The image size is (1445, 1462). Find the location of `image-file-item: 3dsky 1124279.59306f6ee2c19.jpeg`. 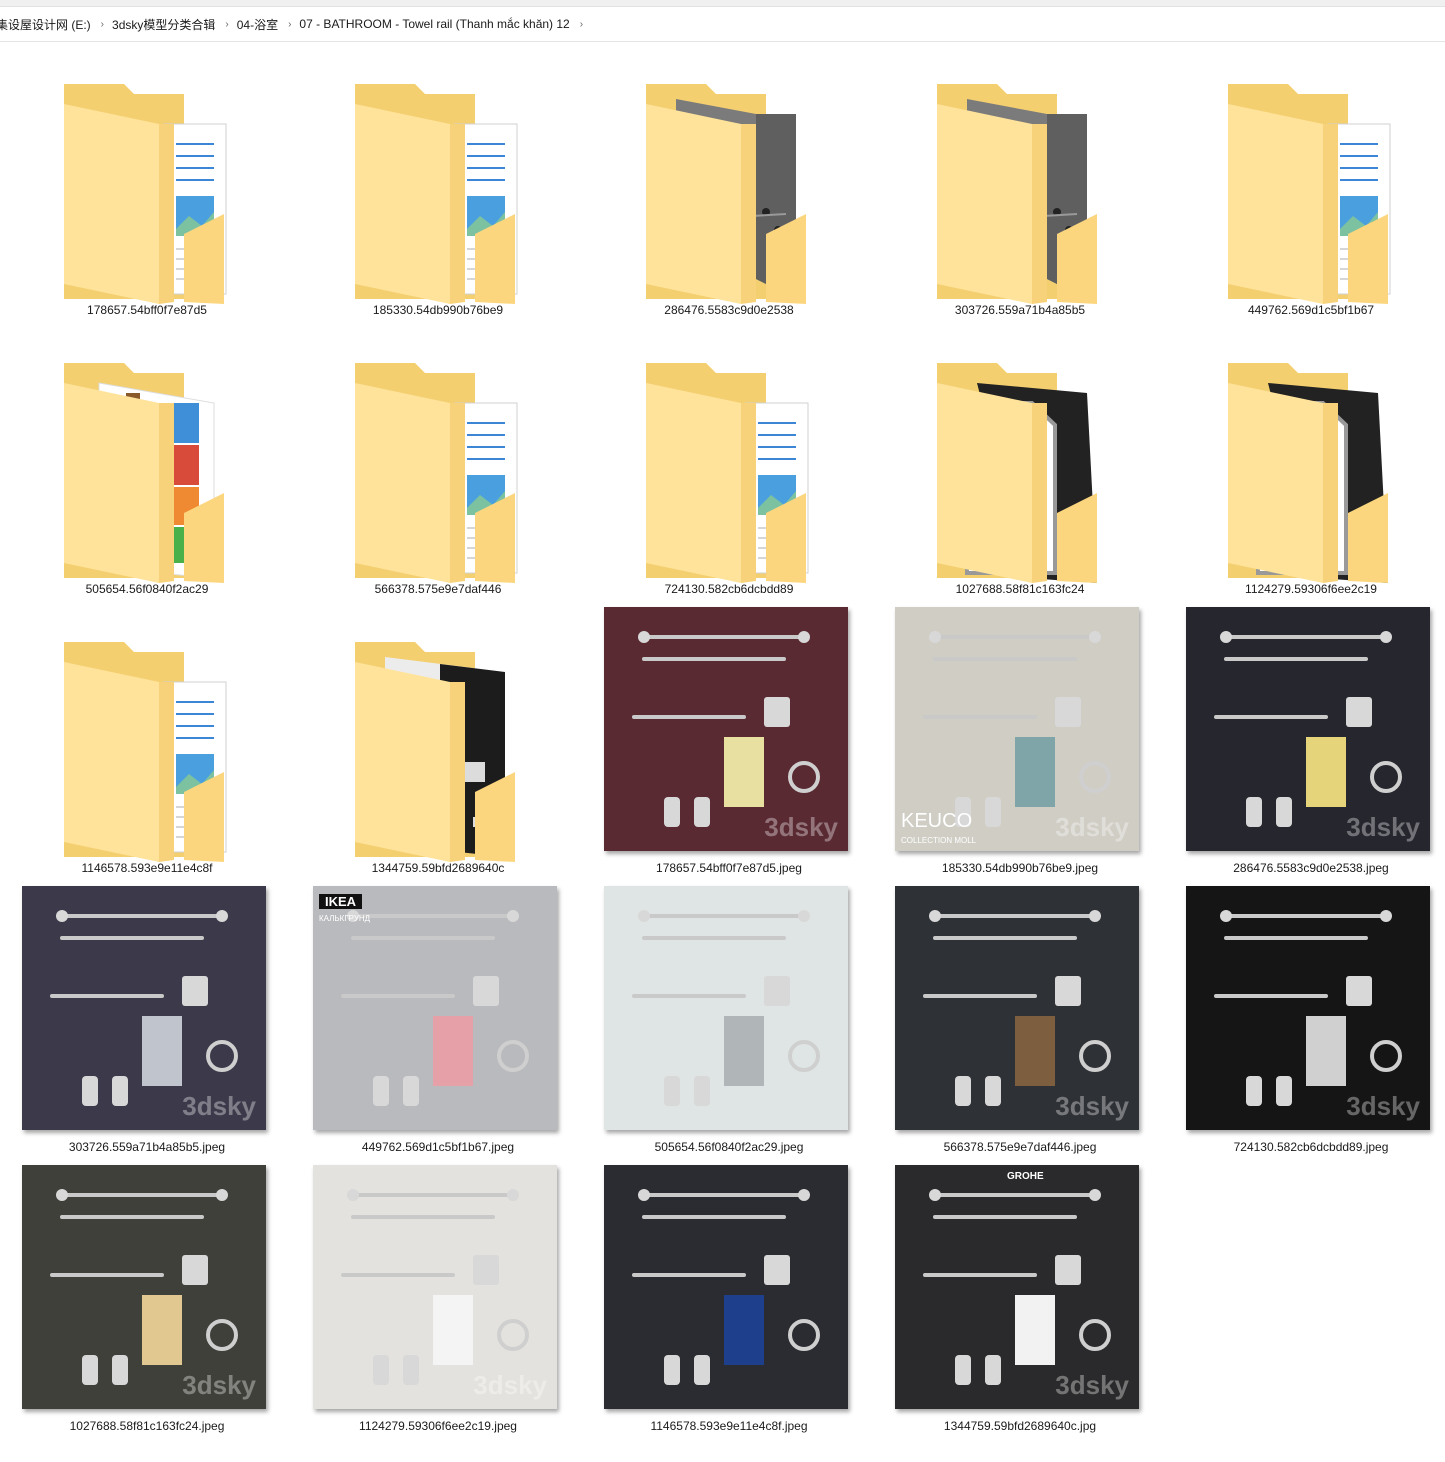

image-file-item: 3dsky 1124279.59306f6ee2c19.jpeg is located at coordinates (438, 1299).